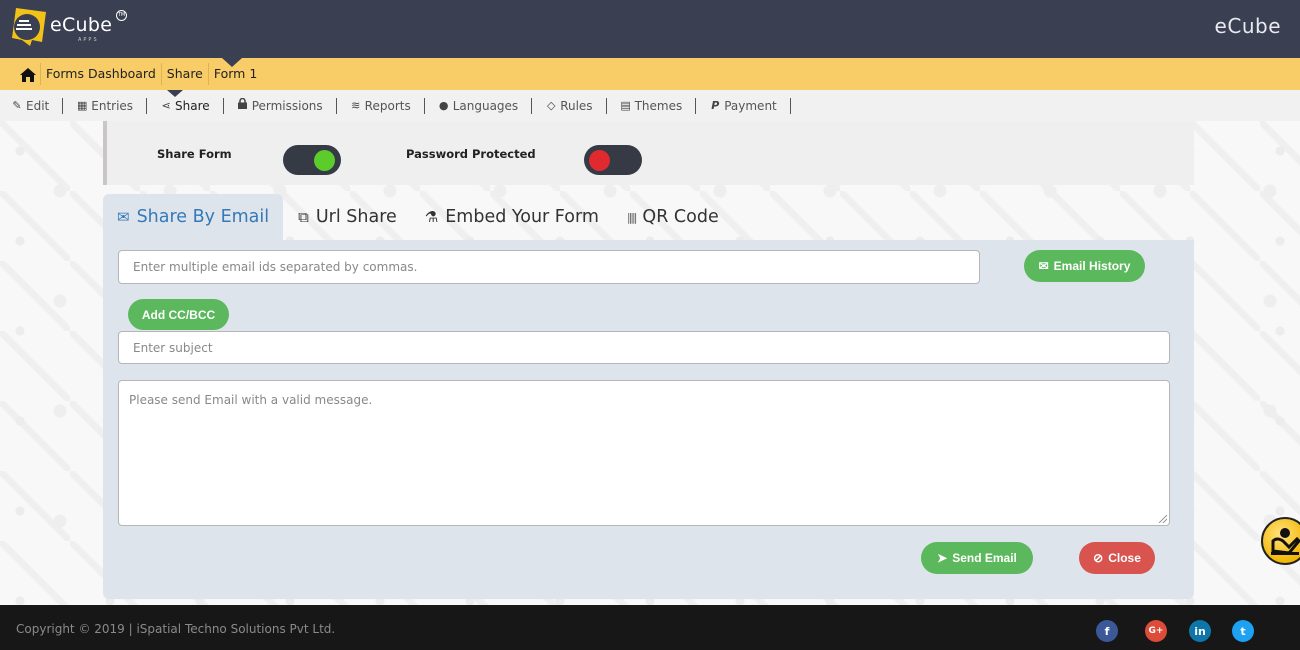  I want to click on active-nav-pointer, so click(175, 93).